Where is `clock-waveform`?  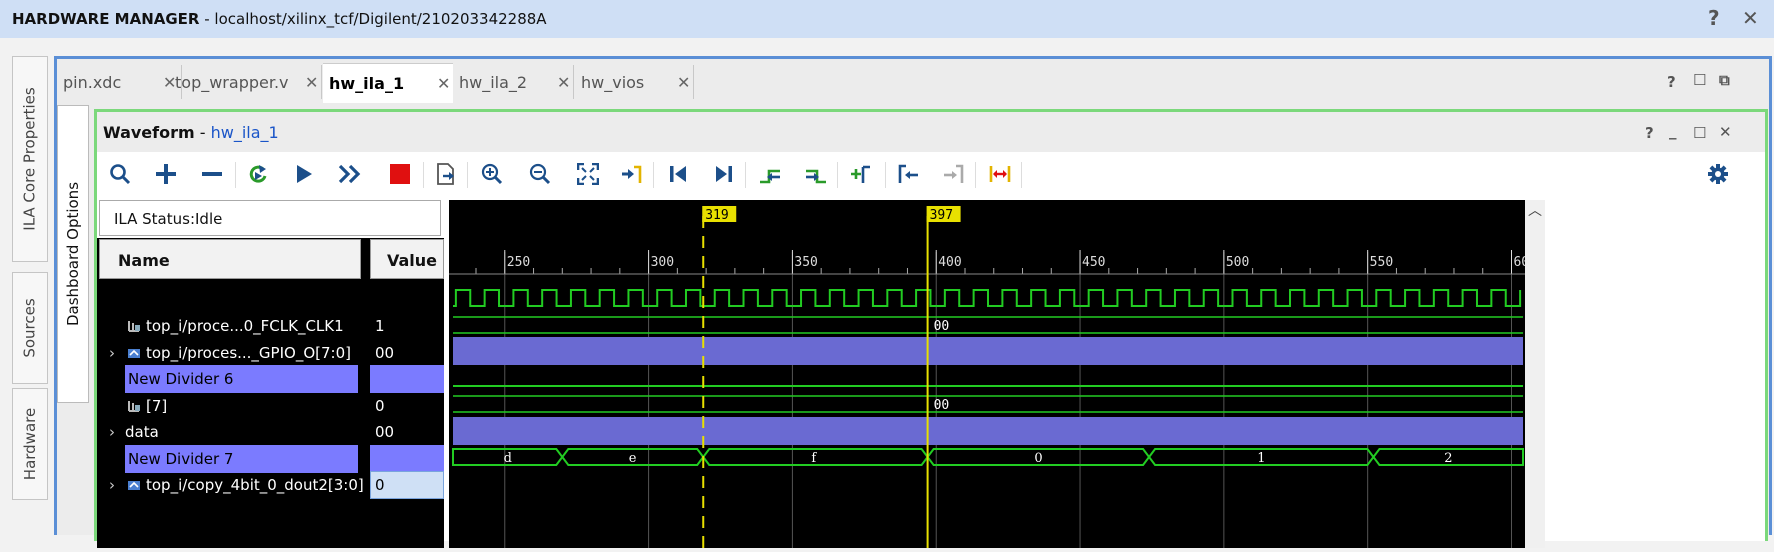 clock-waveform is located at coordinates (987, 298).